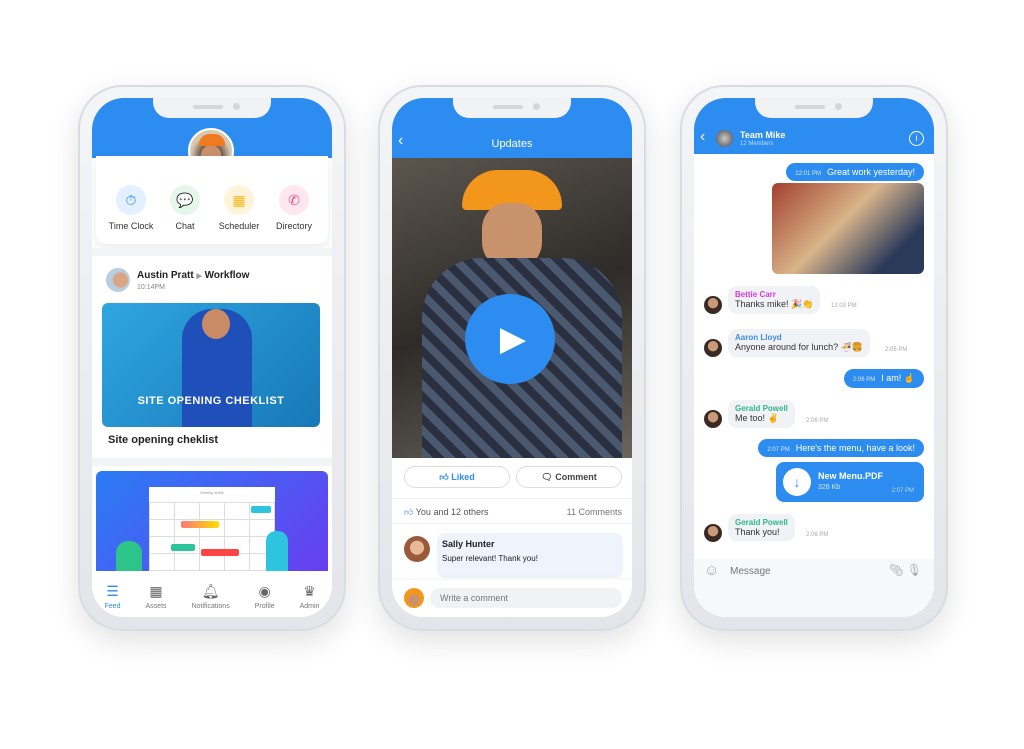  I want to click on workflow-link: Workflow, so click(227, 275).